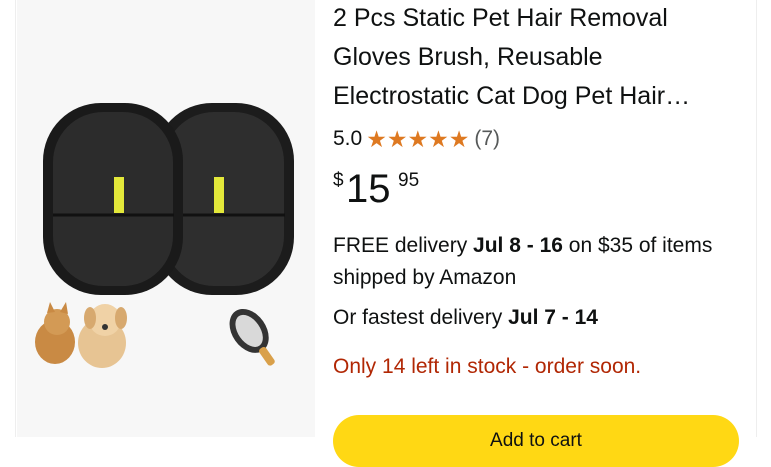 The image size is (771, 467). I want to click on add-to-cart-button: Add to cart, so click(536, 441).